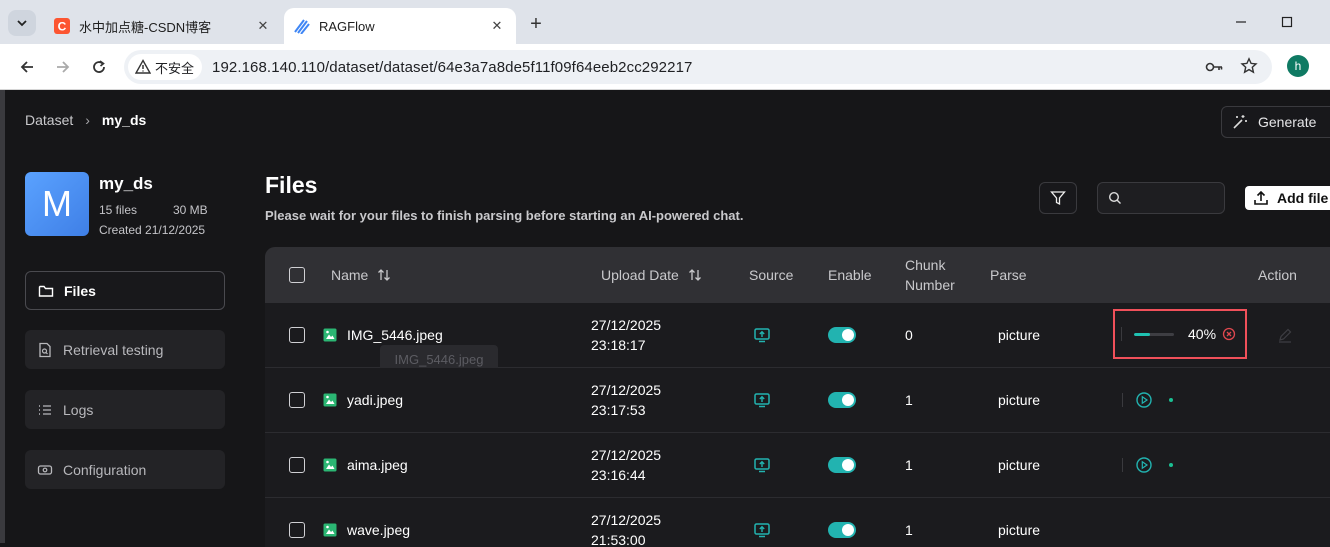  Describe the element at coordinates (297, 275) in the screenshot. I see `select-all-checkbox` at that location.